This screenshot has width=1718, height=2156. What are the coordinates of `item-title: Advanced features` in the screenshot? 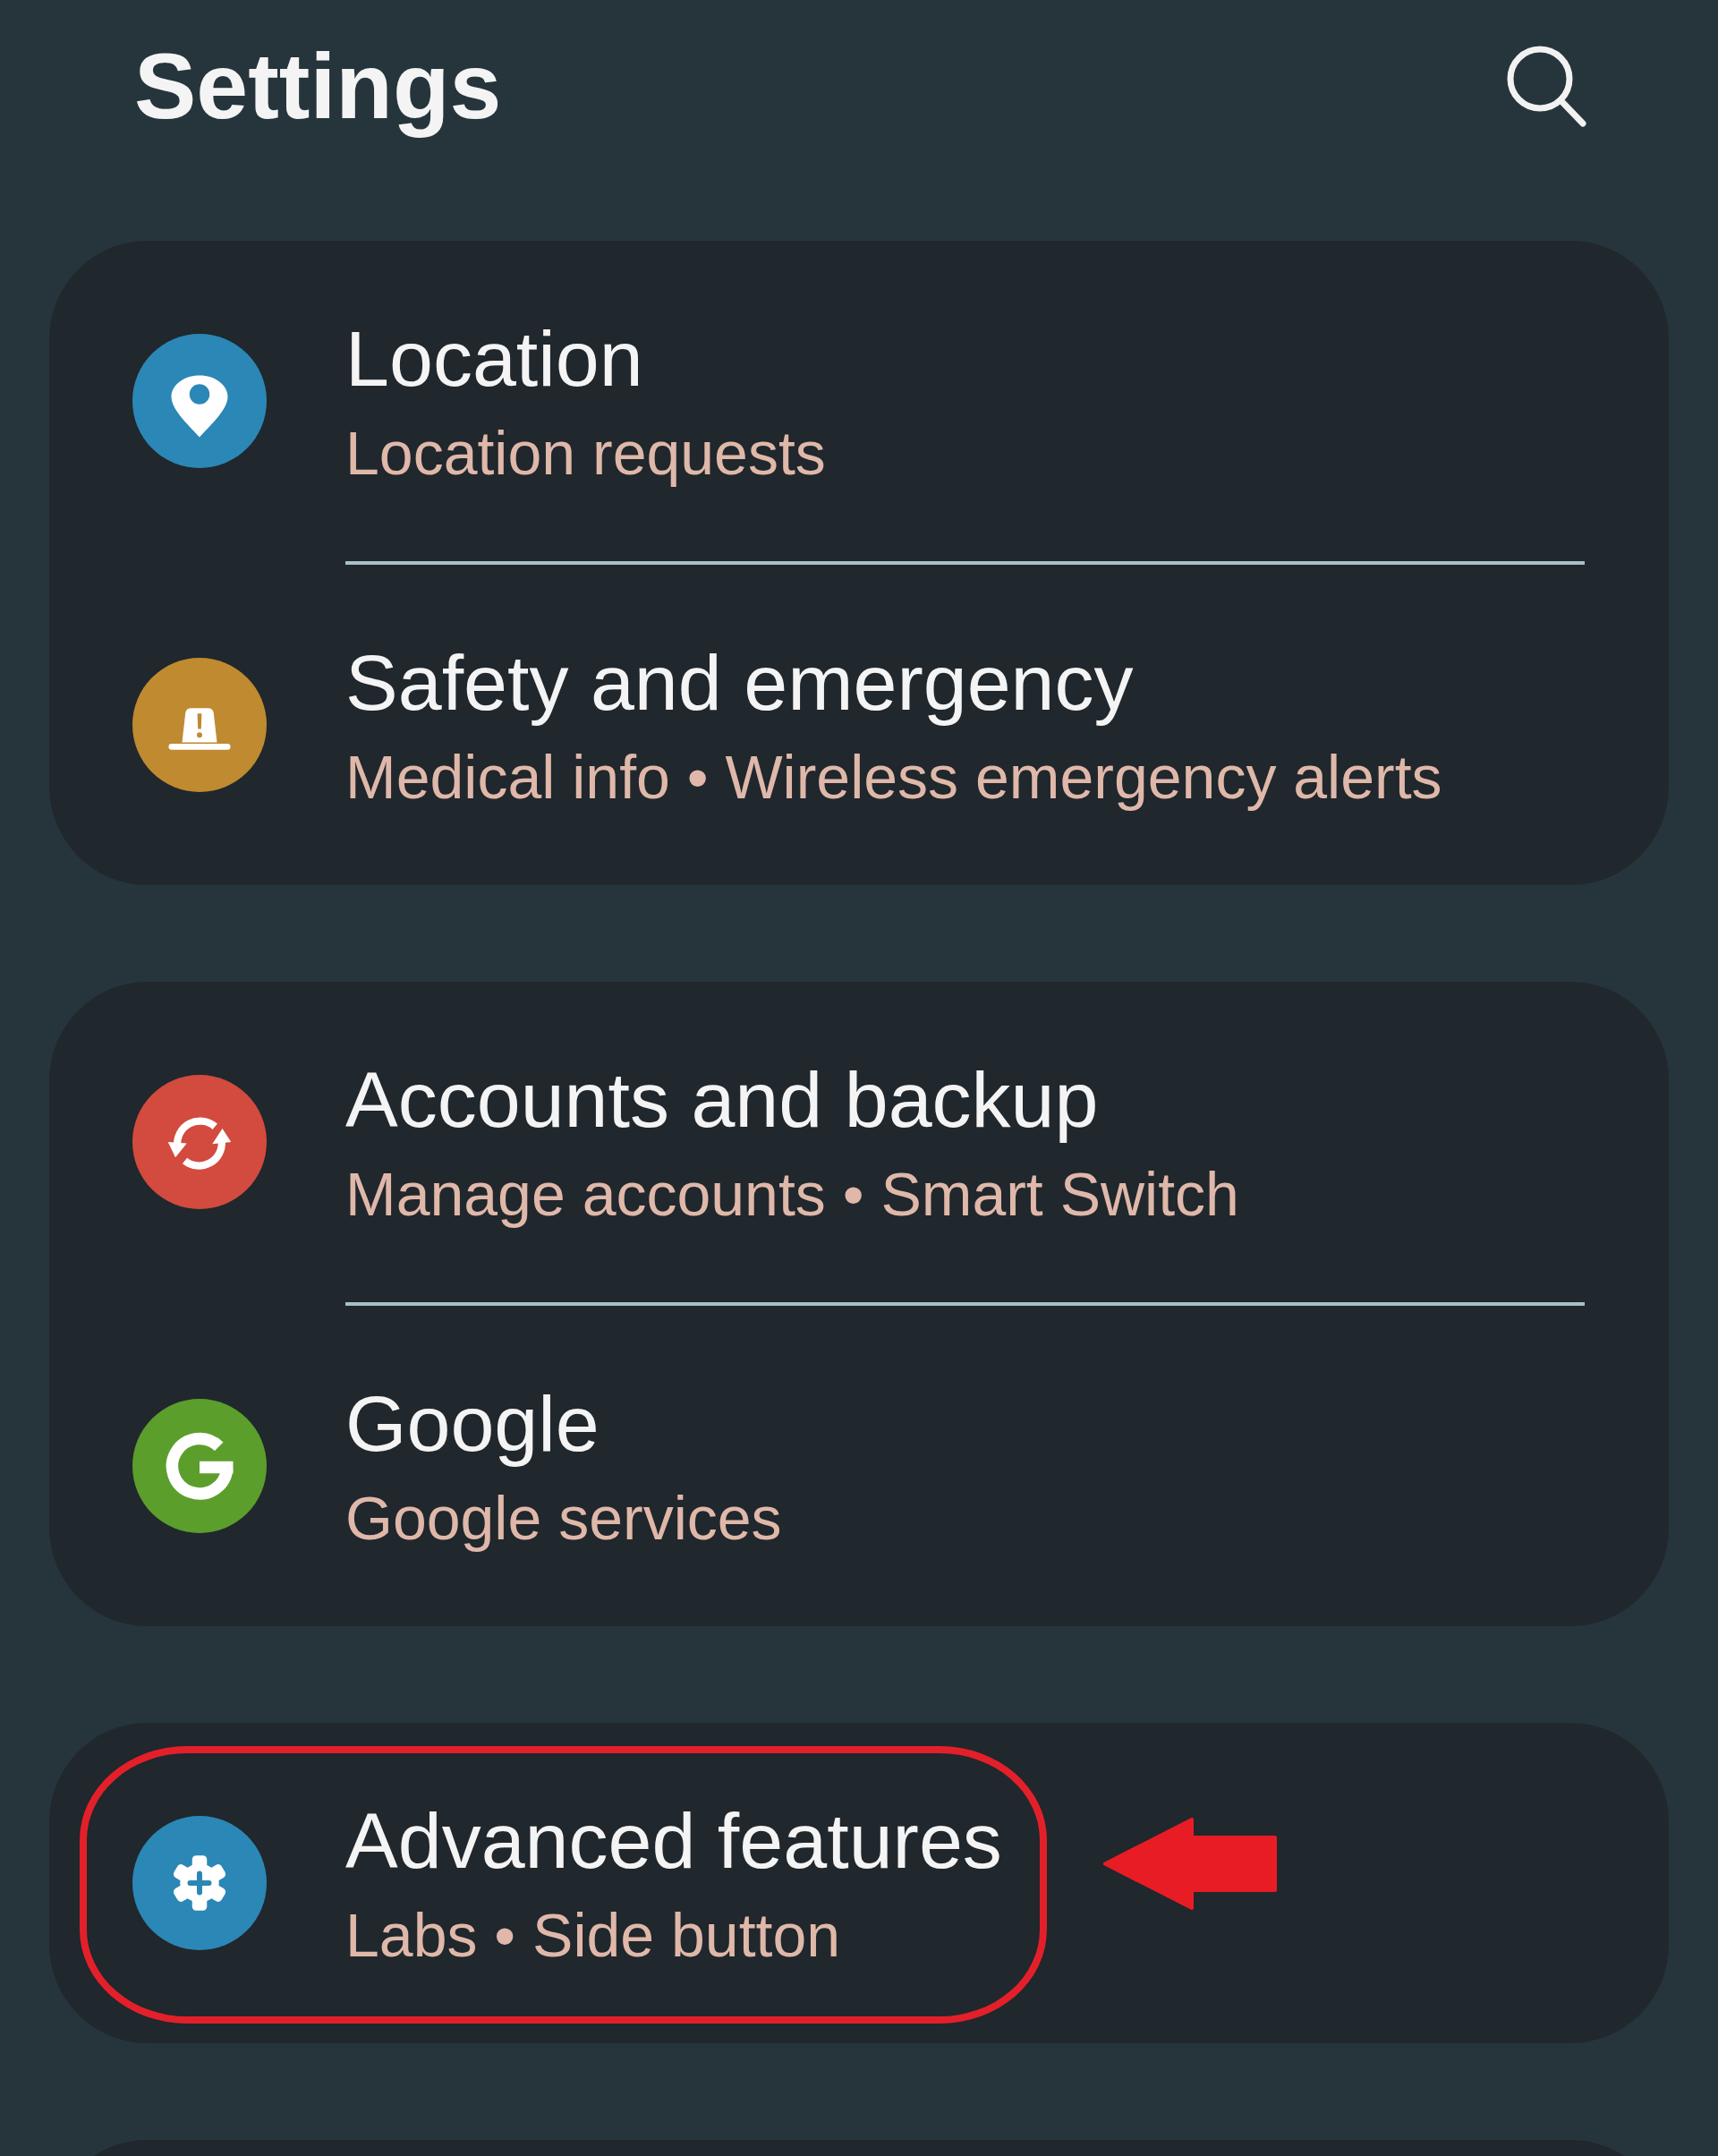 It's located at (673, 1840).